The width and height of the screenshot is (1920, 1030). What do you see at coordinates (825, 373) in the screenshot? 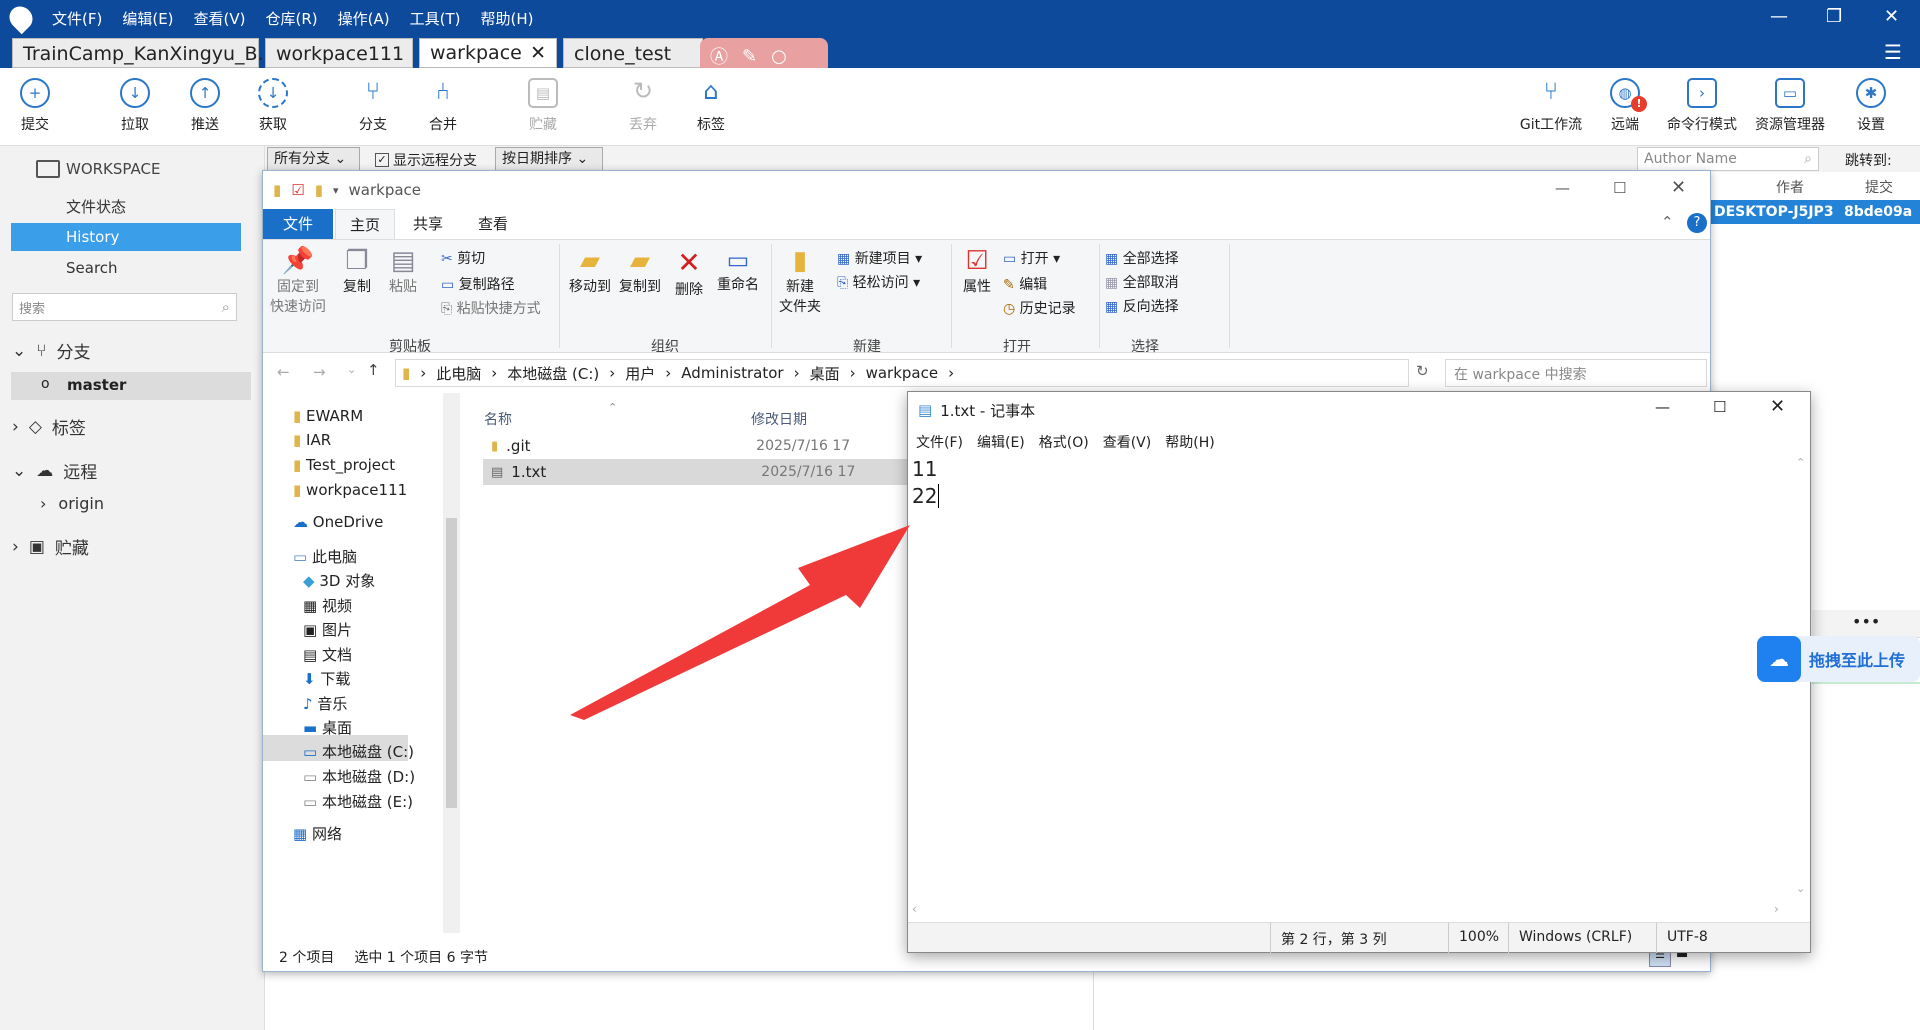
I see `breadcrumb-desktop: 桌面` at bounding box center [825, 373].